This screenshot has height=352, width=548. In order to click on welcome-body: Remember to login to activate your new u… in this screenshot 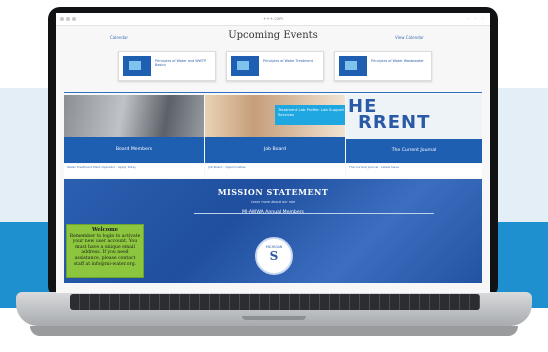, I will do `click(105, 250)`.